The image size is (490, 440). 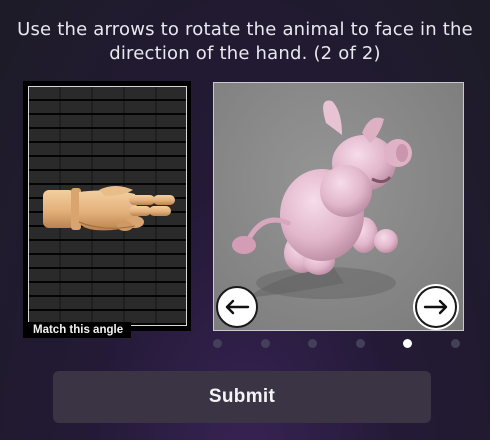 I want to click on arrow-left-icon, so click(x=237, y=307).